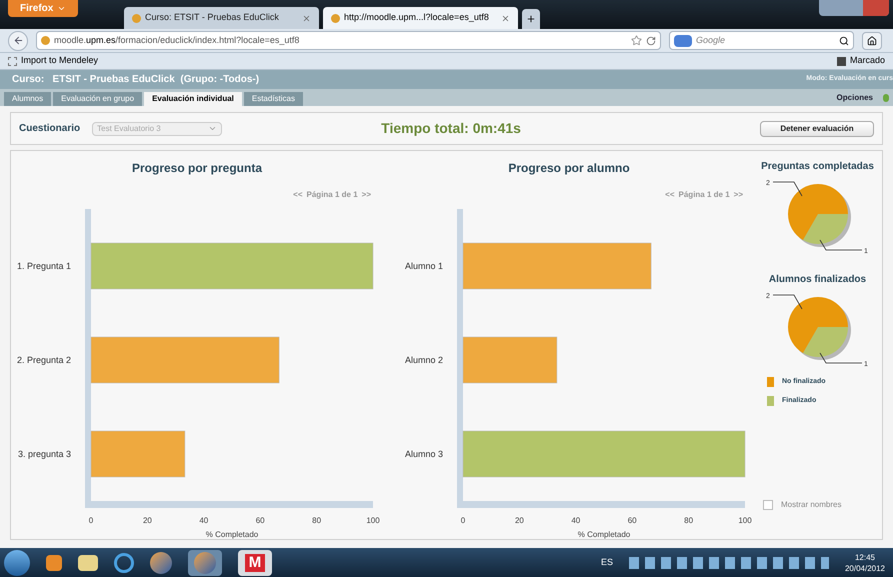  What do you see at coordinates (768, 505) in the screenshot?
I see `checkbox` at bounding box center [768, 505].